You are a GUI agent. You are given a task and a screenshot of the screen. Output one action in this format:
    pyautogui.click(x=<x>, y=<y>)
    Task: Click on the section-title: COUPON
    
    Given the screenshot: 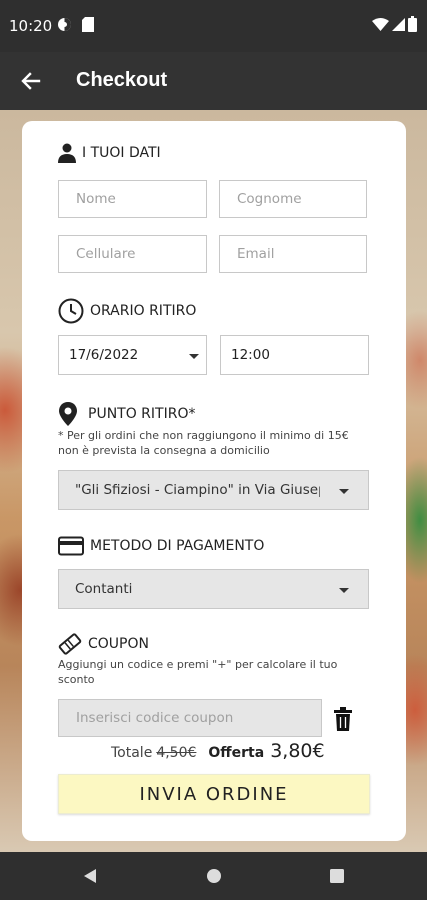 What is the action you would take?
    pyautogui.click(x=118, y=644)
    